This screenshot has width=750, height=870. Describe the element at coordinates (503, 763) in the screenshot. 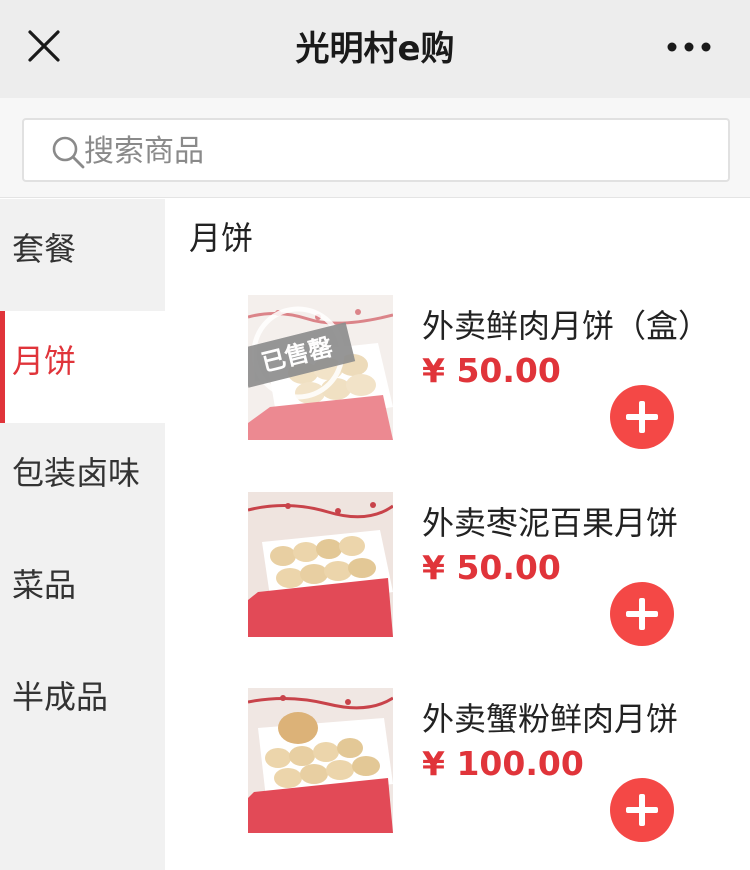

I see `product-price: ¥ 100.00` at that location.